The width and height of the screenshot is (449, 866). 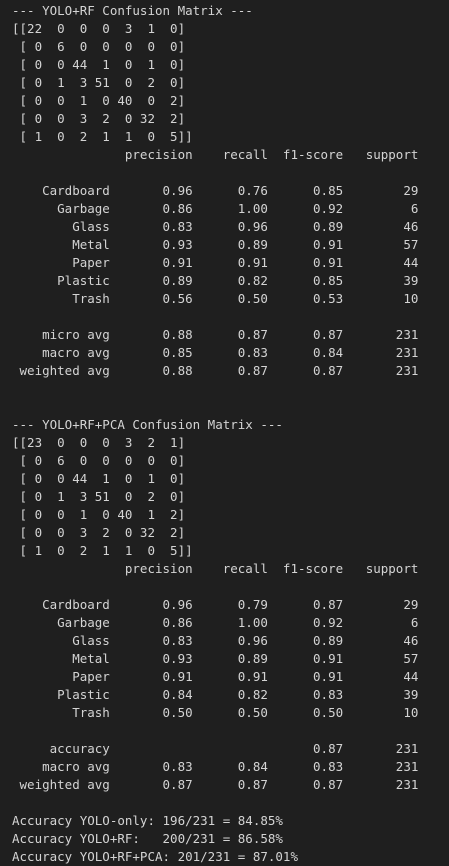 I want to click on output-line: [[22 0 0 0 3 1 0], so click(x=99, y=28).